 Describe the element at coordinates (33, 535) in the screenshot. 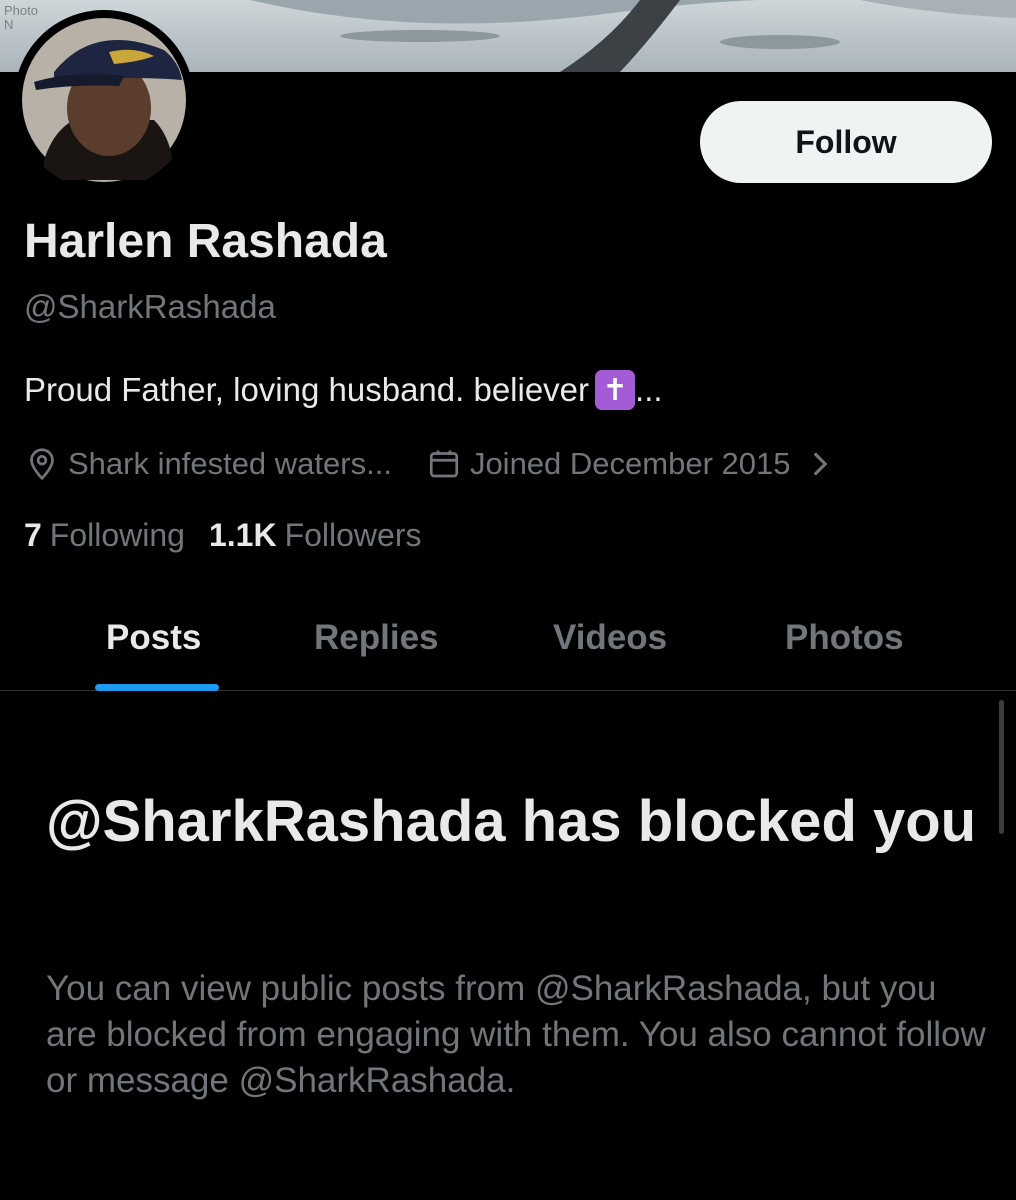

I see `following-count: 7` at that location.